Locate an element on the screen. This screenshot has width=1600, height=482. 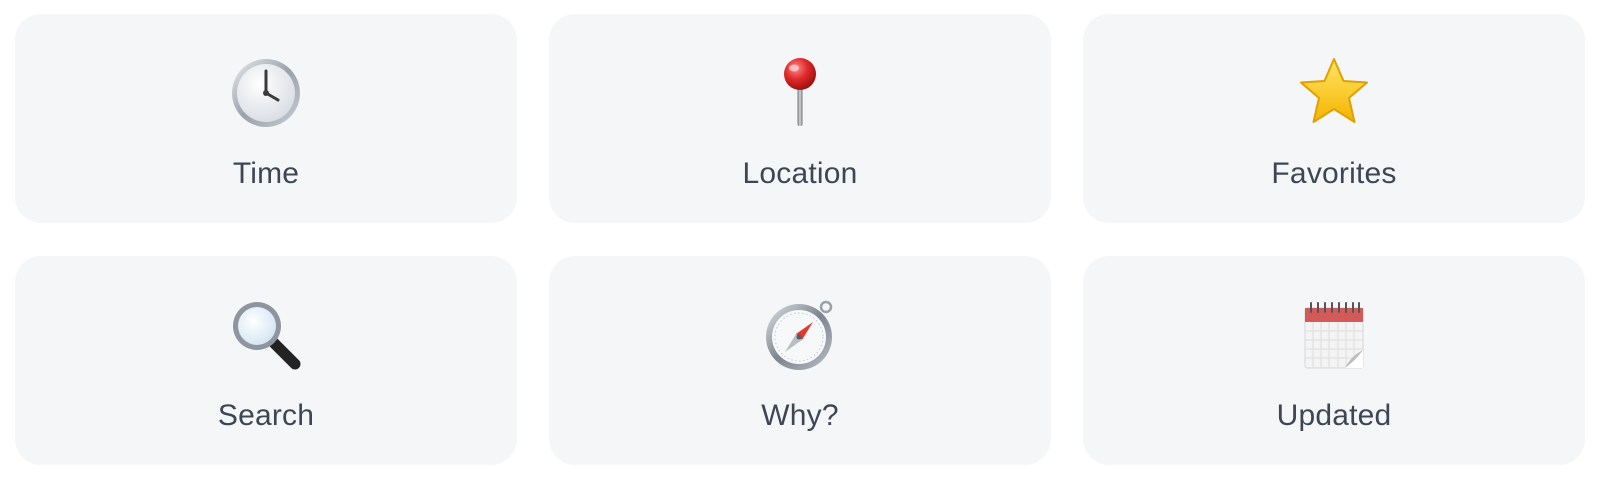
search-card: Search is located at coordinates (266, 360).